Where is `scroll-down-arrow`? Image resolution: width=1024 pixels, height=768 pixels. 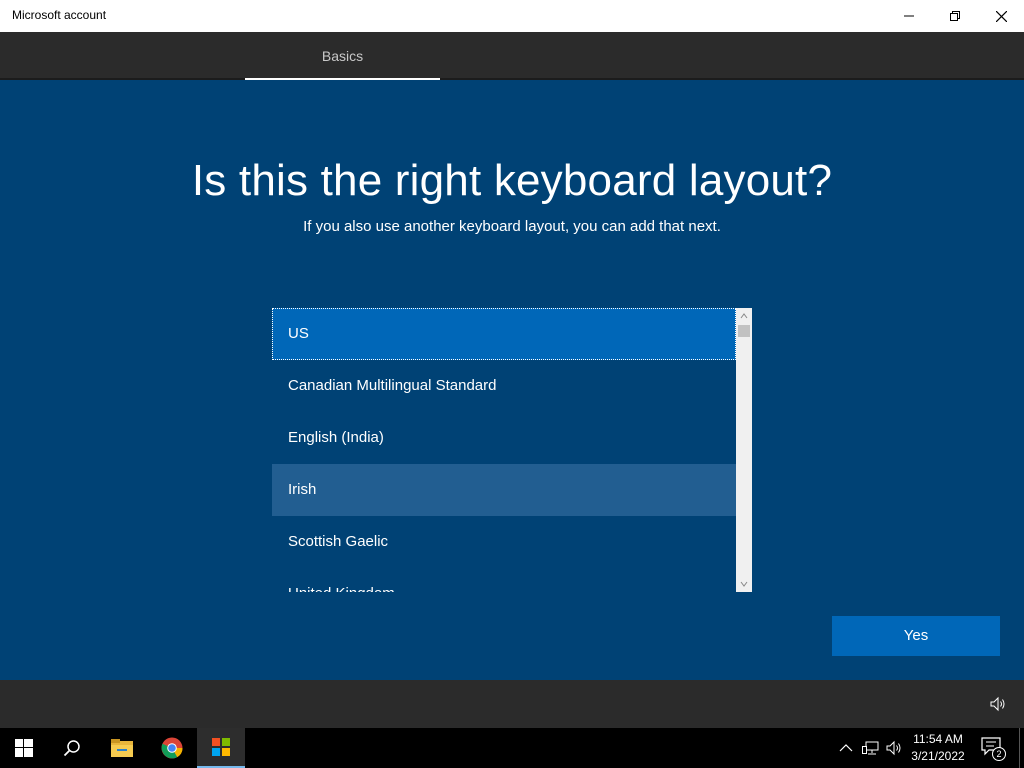
scroll-down-arrow is located at coordinates (744, 584).